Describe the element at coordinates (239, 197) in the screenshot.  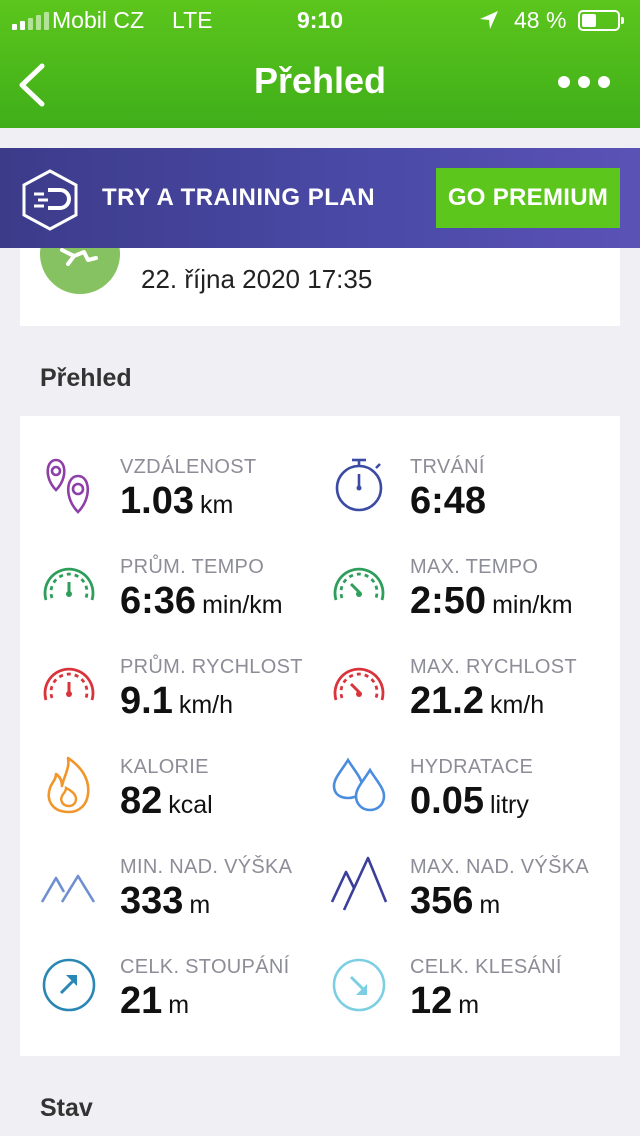
I see `promo-text: TRY A TRAINING PLAN` at that location.